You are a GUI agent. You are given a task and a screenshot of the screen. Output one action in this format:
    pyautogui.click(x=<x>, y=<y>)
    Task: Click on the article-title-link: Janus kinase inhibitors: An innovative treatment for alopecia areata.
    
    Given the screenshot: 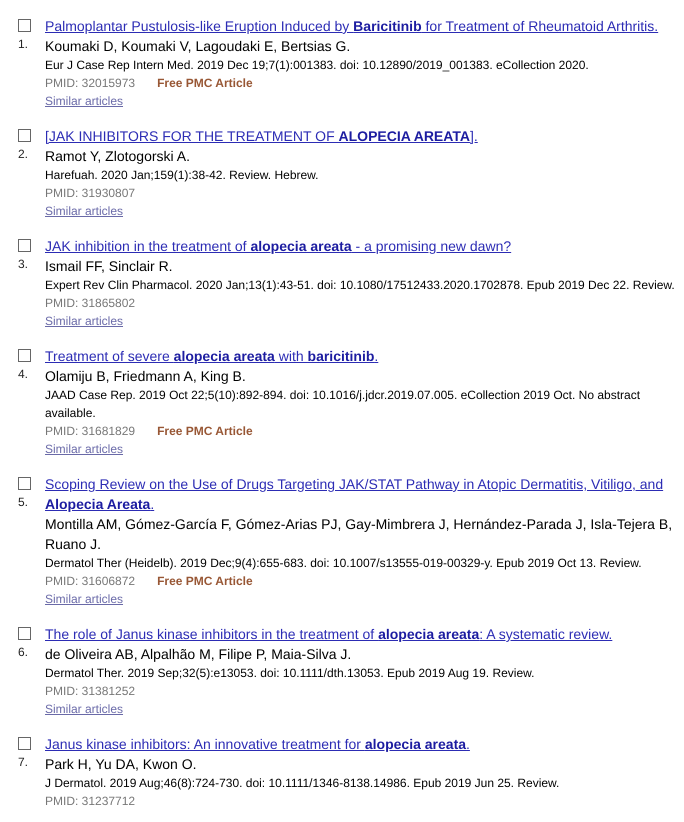 What is the action you would take?
    pyautogui.click(x=362, y=744)
    